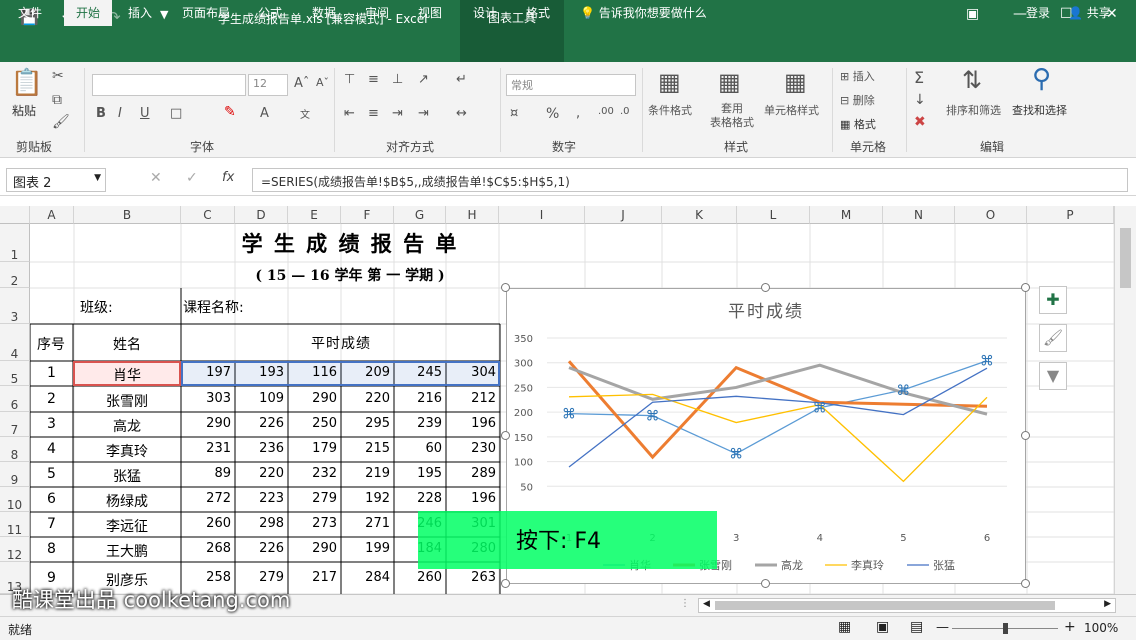  What do you see at coordinates (538, 12) in the screenshot?
I see `tab-format: 格式` at bounding box center [538, 12].